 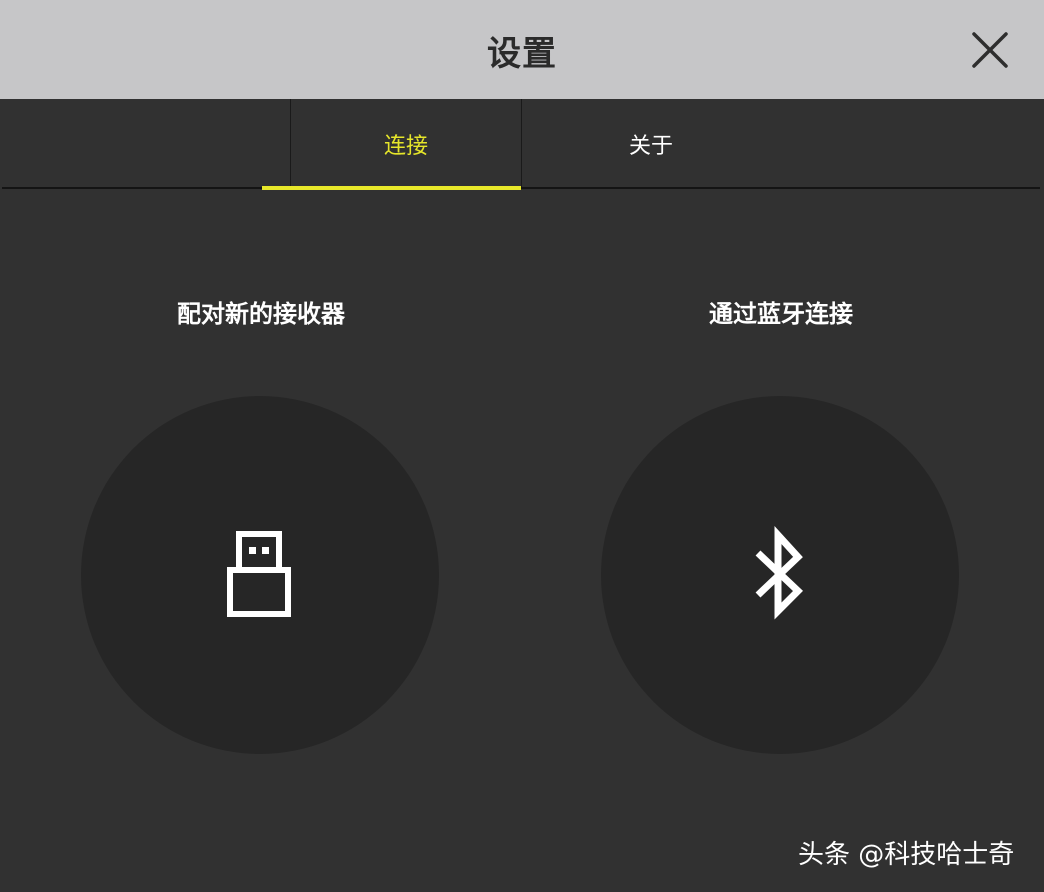 What do you see at coordinates (781, 314) in the screenshot?
I see `bluetooth-label: 通过蓝牙连接` at bounding box center [781, 314].